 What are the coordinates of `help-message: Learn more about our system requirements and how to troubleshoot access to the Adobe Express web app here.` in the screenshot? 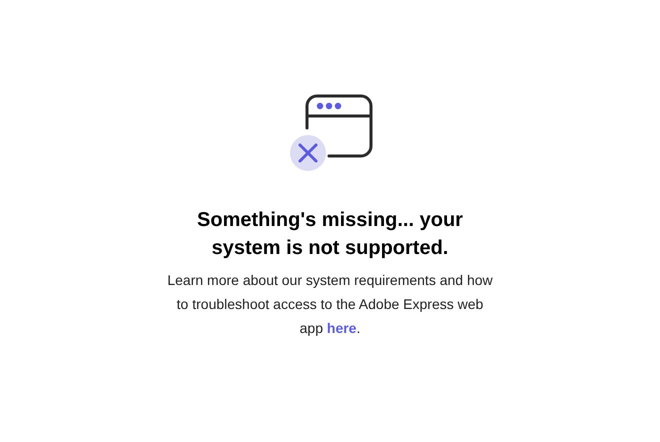 It's located at (330, 304).